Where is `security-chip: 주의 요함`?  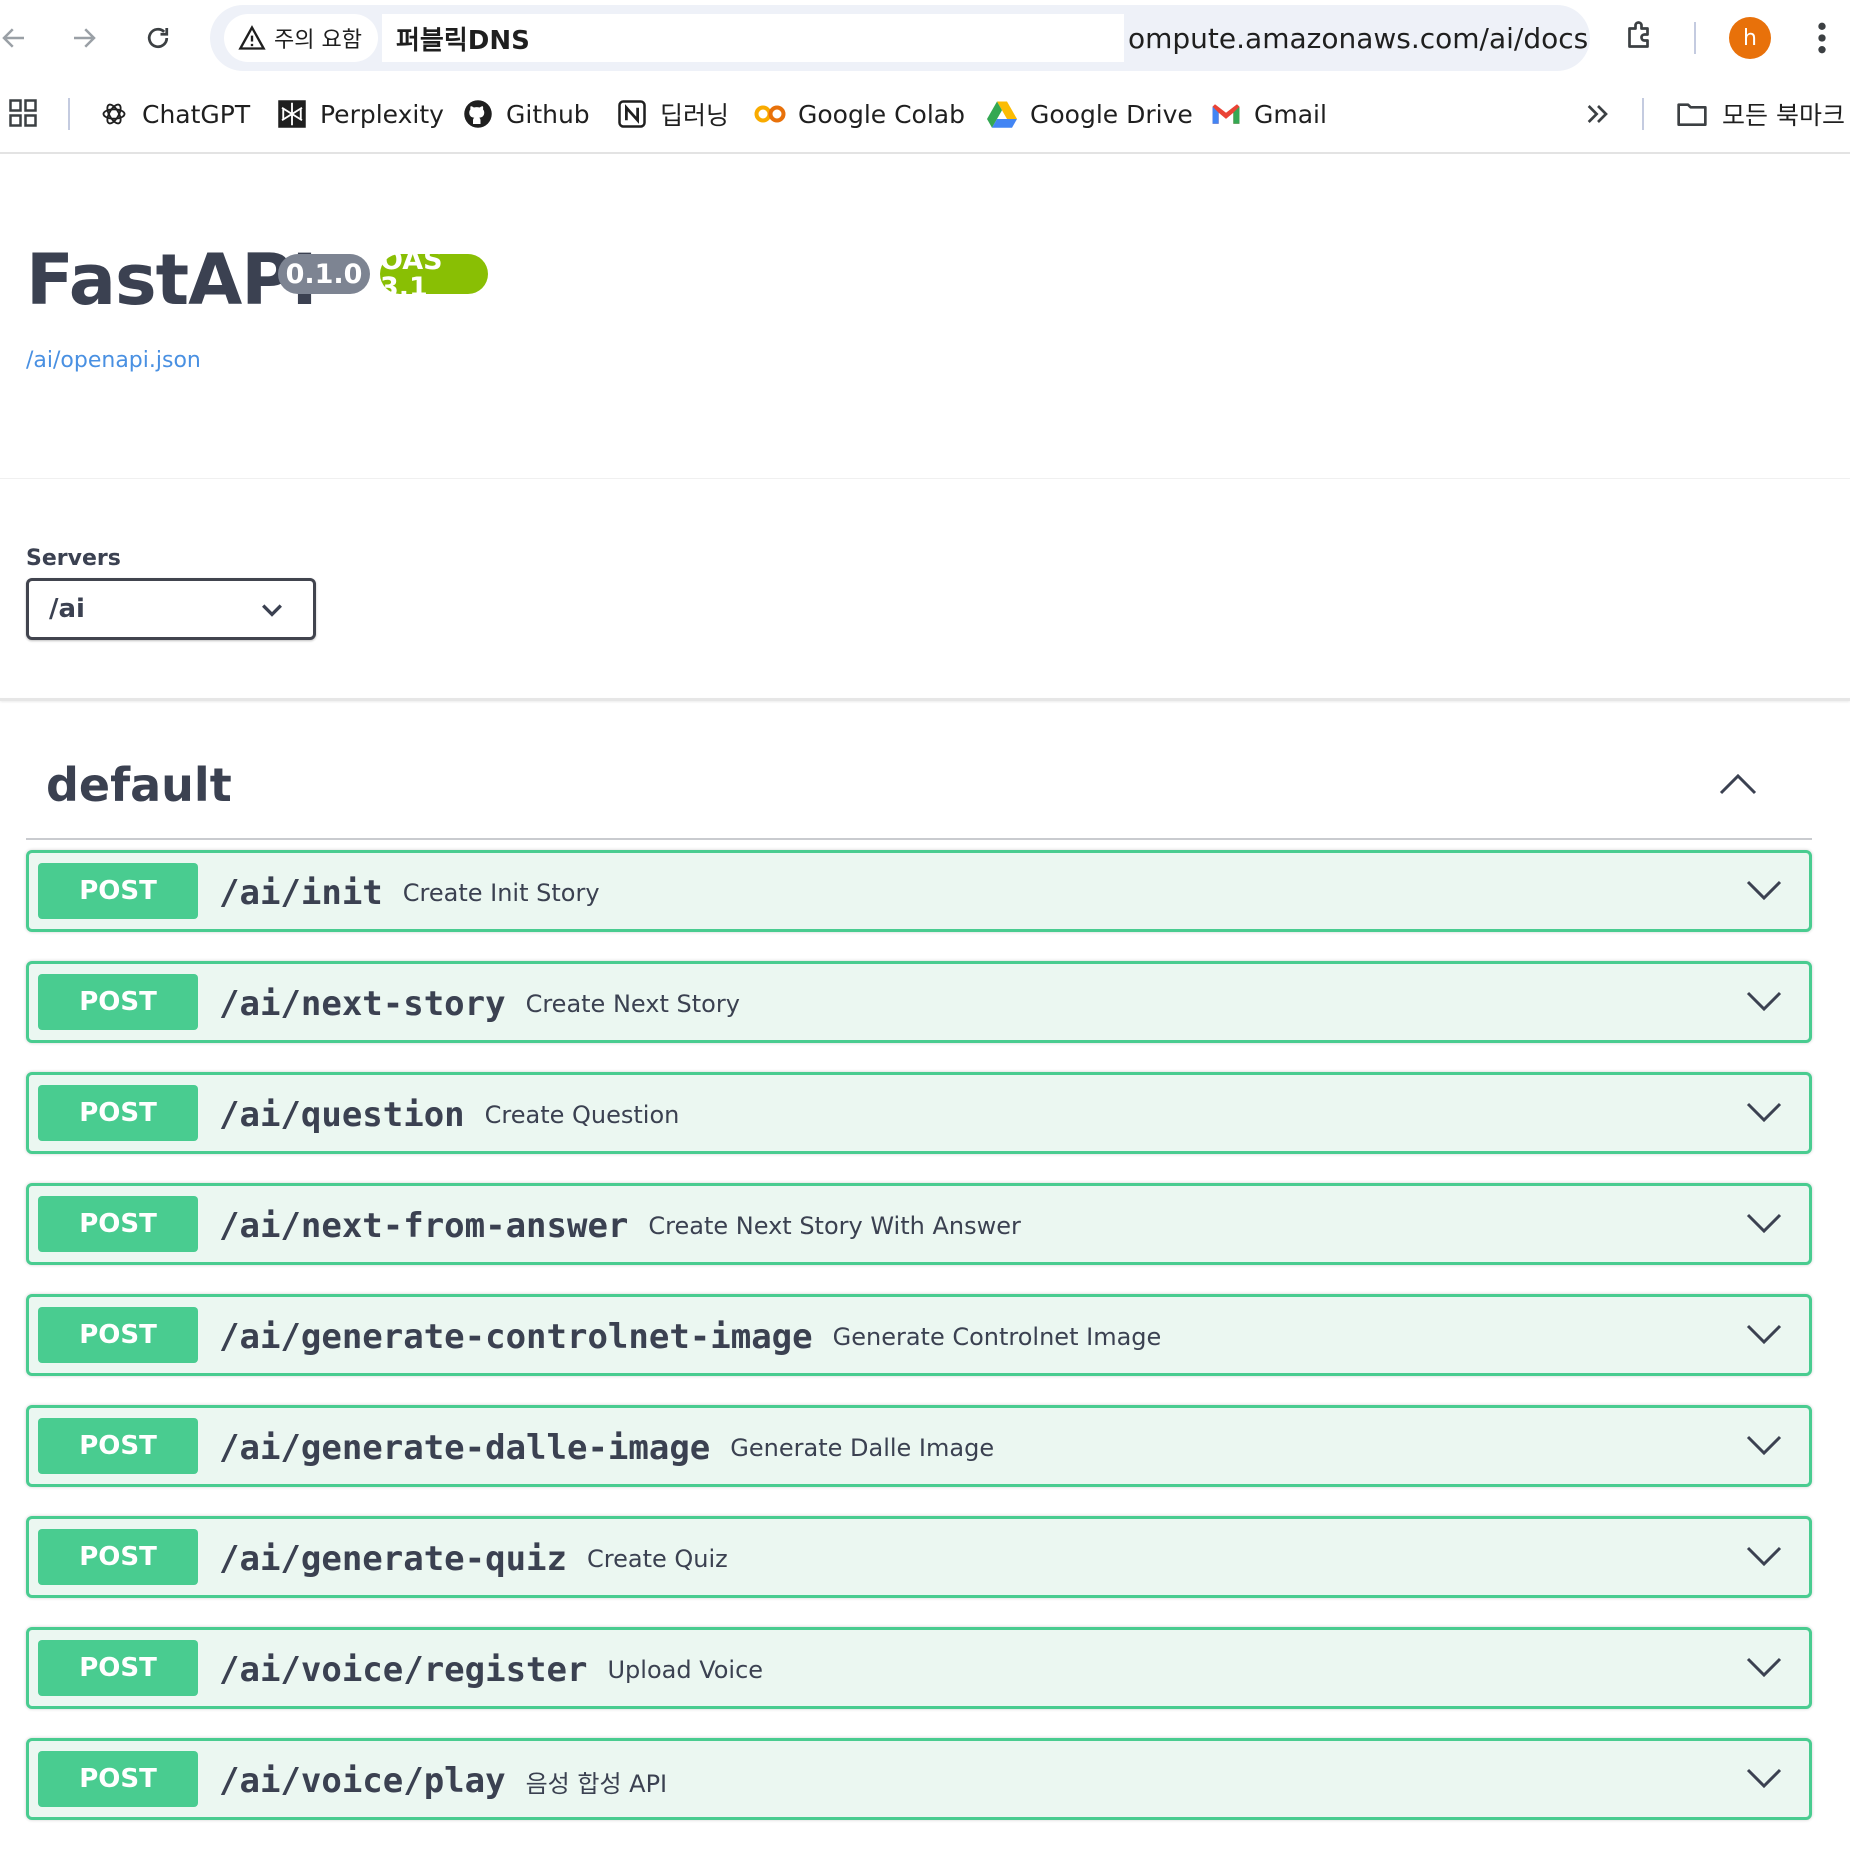
security-chip: 주의 요함 is located at coordinates (301, 38).